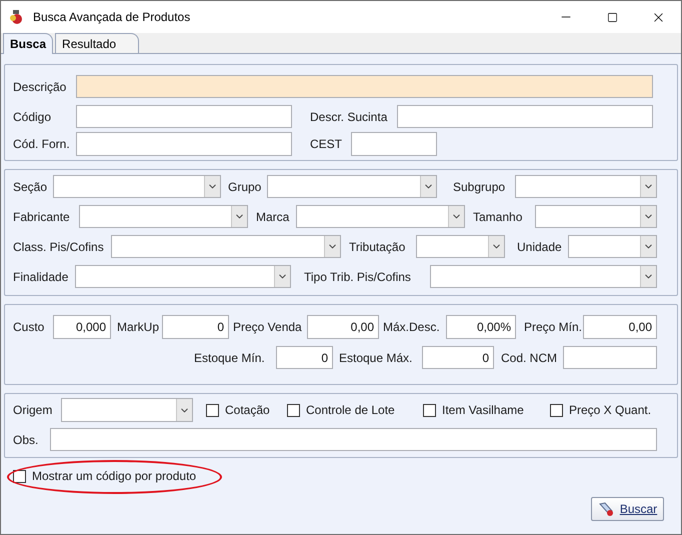 The height and width of the screenshot is (535, 682). What do you see at coordinates (627, 509) in the screenshot?
I see `search-button: Buscar` at bounding box center [627, 509].